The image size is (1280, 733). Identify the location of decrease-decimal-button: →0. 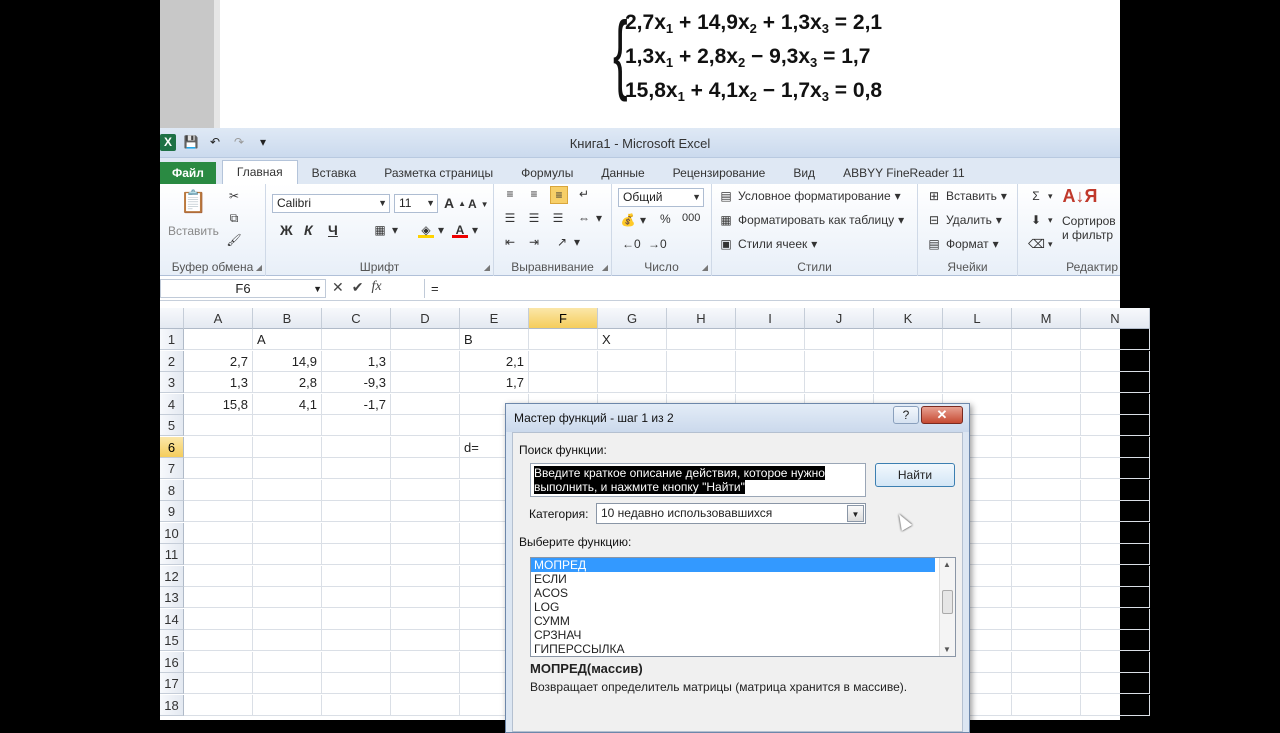
(657, 244).